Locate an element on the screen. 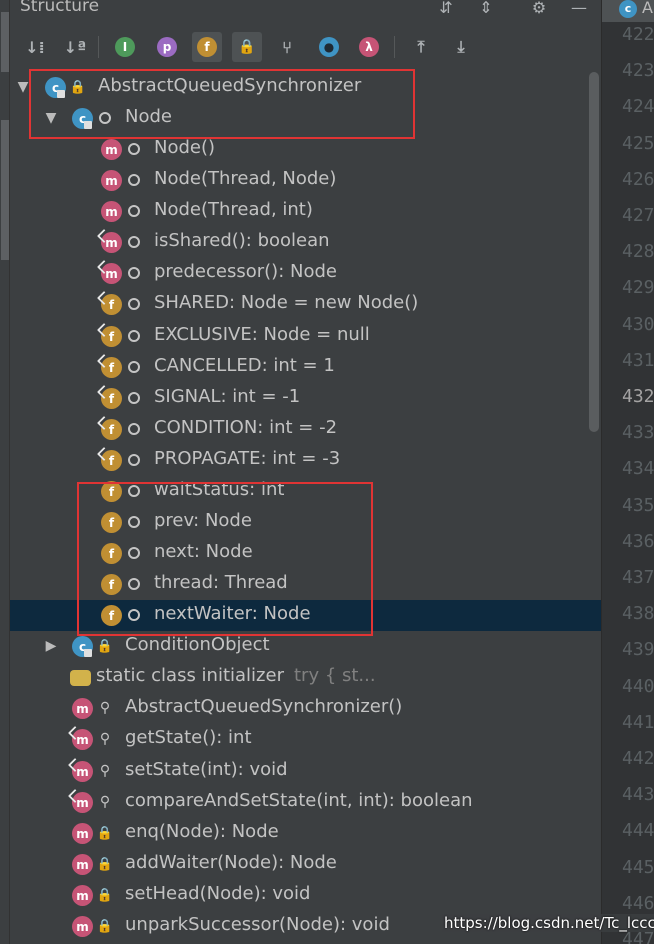 Image resolution: width=654 pixels, height=944 pixels. show-fields-button: f is located at coordinates (207, 47).